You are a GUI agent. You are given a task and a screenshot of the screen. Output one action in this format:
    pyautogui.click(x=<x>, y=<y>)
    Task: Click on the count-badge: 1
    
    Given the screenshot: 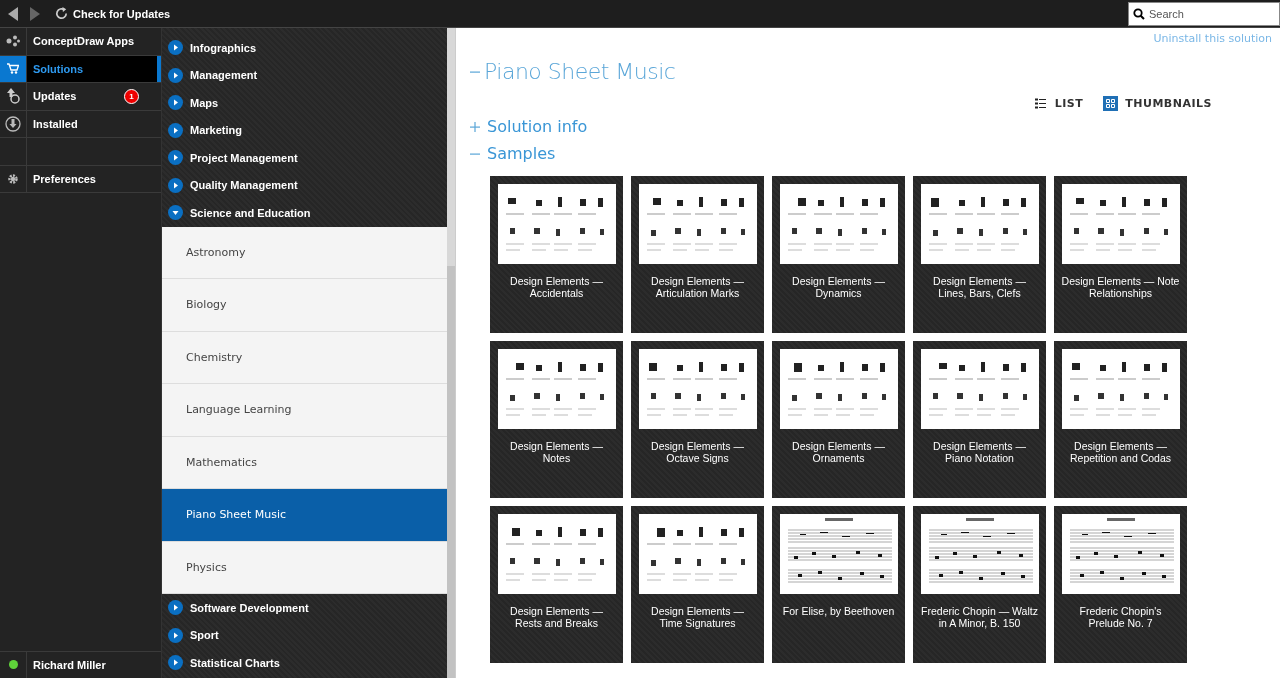 What is the action you would take?
    pyautogui.click(x=131, y=96)
    